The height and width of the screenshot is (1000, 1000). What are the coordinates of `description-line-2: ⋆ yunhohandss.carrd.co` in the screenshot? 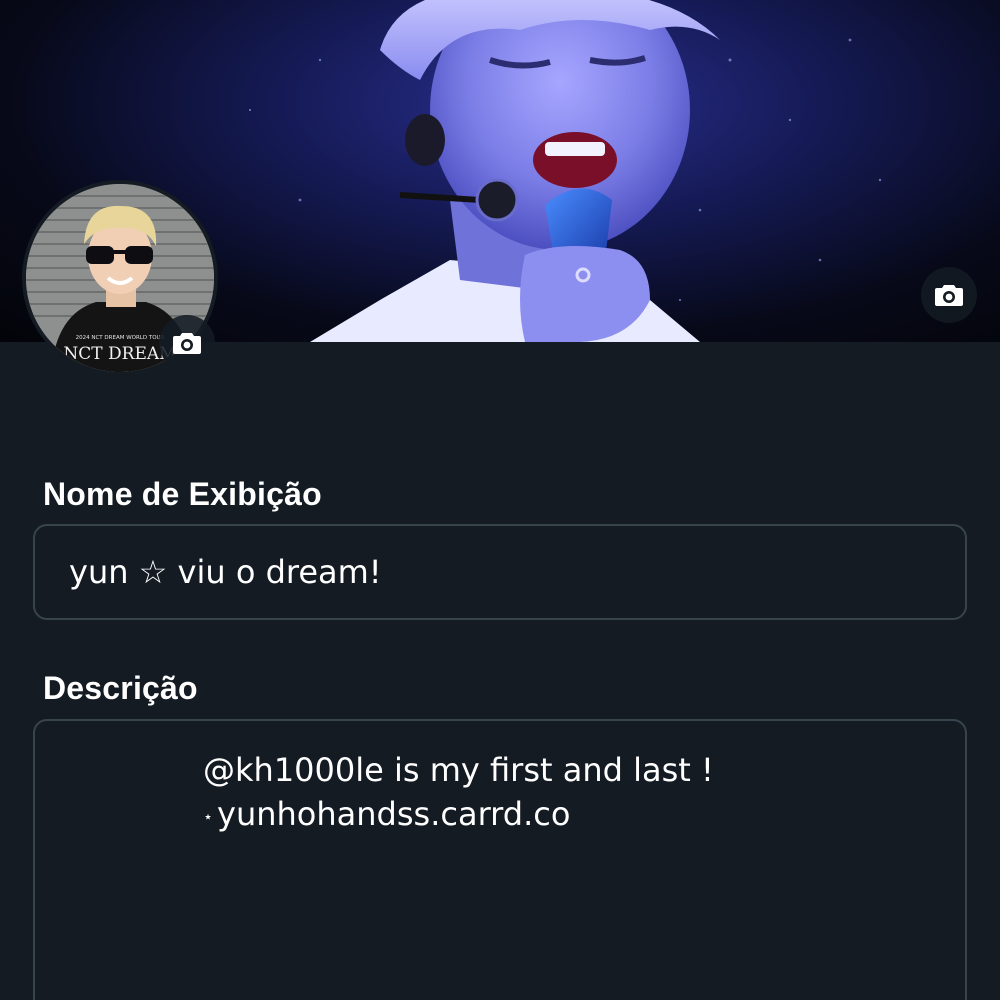 It's located at (386, 814).